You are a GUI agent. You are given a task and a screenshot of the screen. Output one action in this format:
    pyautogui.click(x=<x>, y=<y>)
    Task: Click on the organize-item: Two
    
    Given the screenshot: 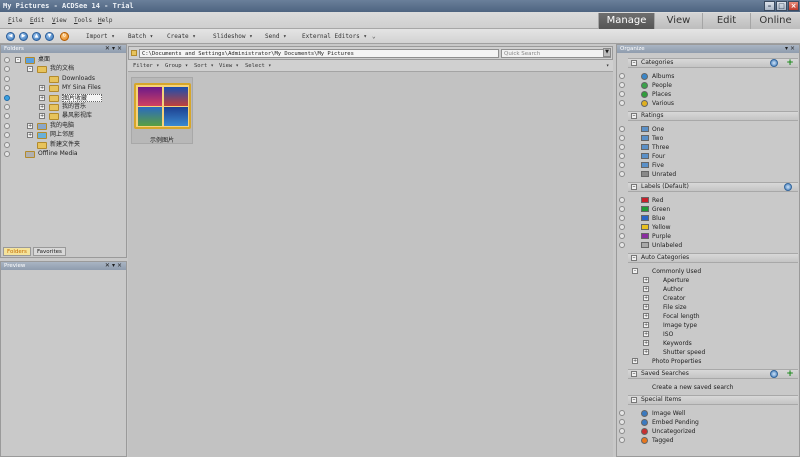 What is the action you would take?
    pyautogui.click(x=657, y=138)
    